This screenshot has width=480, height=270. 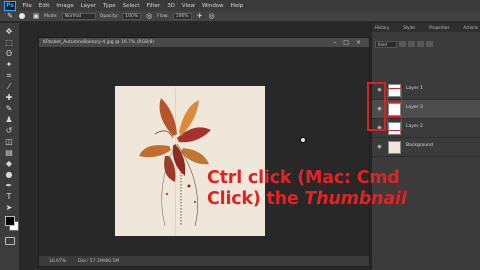 I want to click on layer-kind-filter: Kind, so click(x=386, y=44).